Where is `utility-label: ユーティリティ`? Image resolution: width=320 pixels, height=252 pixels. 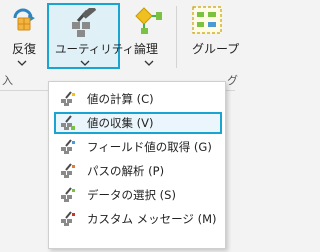
utility-label: ユーティリティ is located at coordinates (95, 49).